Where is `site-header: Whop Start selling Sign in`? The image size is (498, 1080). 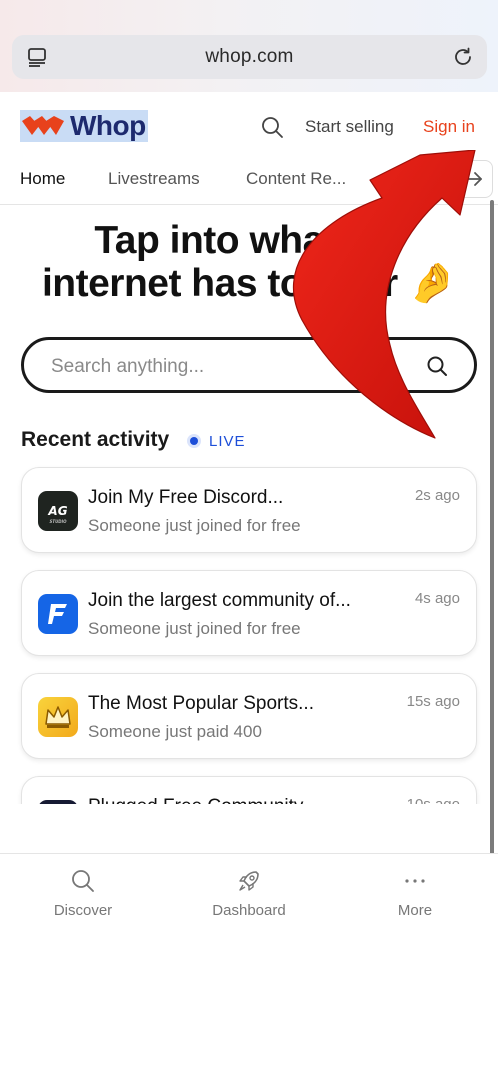 site-header: Whop Start selling Sign in is located at coordinates (249, 125).